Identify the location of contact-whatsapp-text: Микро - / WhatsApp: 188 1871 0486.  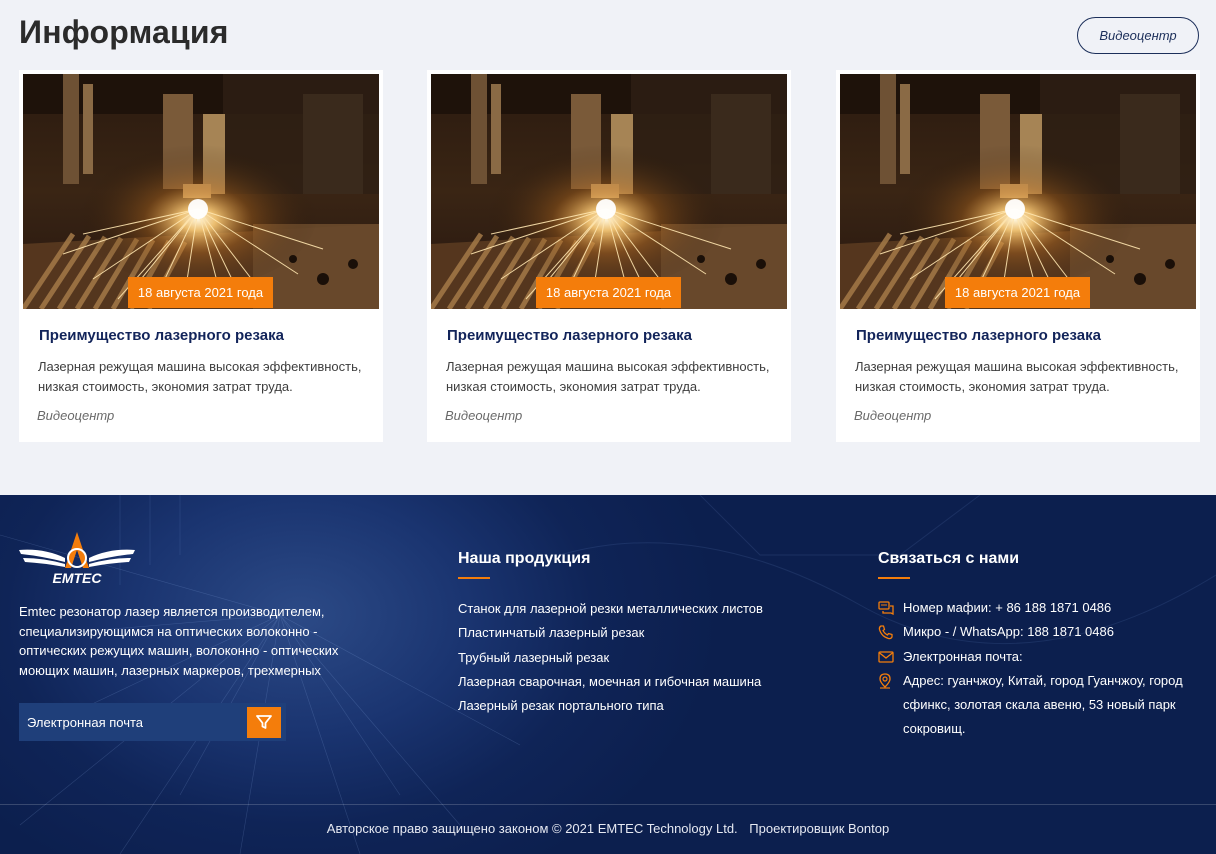
(1055, 632).